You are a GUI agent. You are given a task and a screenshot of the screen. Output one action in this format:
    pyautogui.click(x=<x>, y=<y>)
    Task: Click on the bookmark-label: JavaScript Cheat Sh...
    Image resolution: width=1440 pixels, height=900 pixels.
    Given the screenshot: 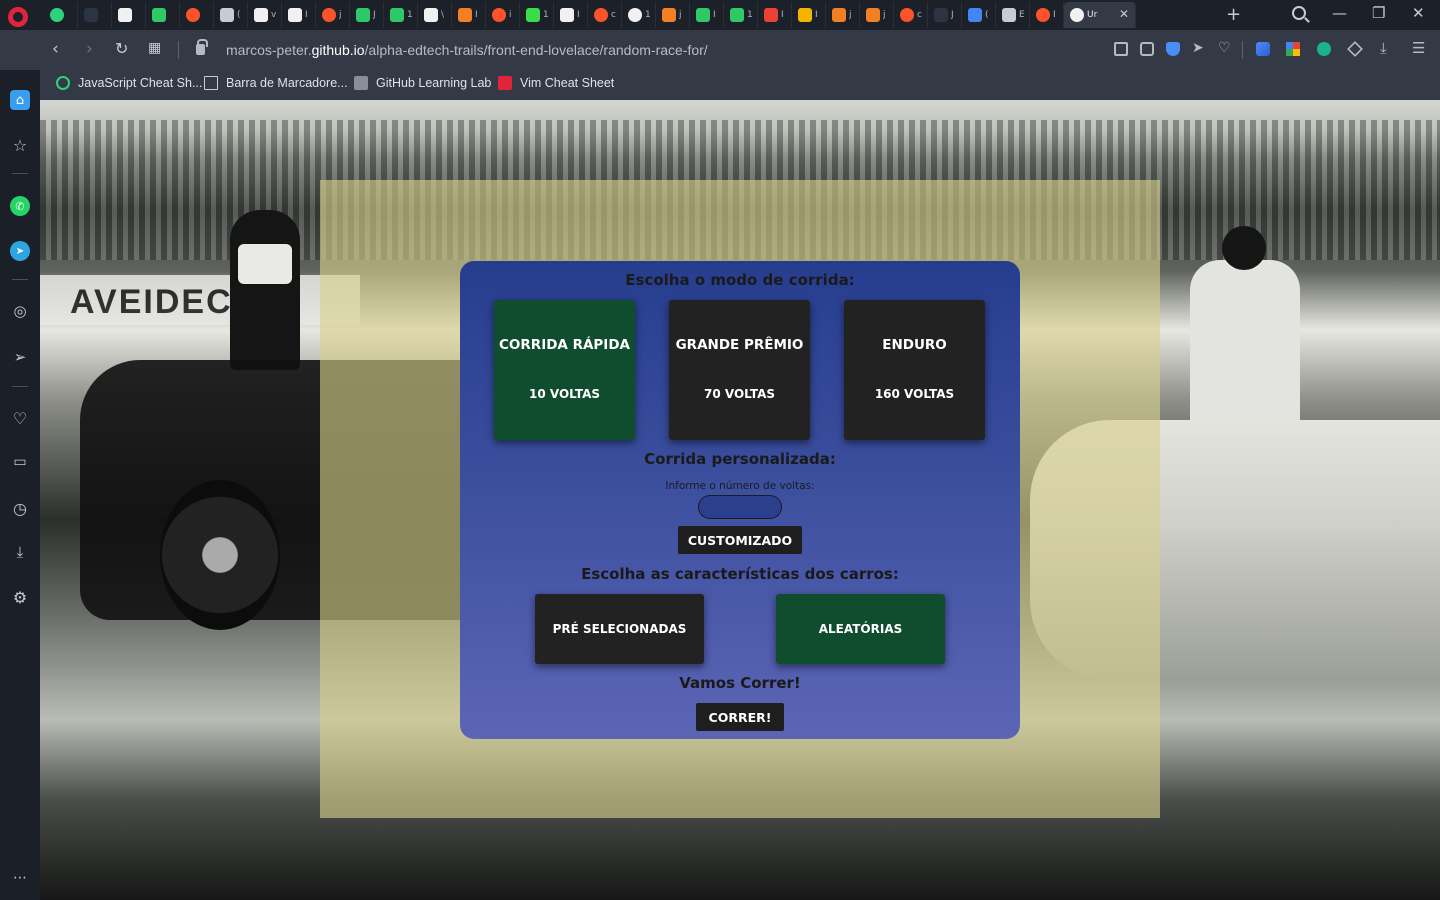 What is the action you would take?
    pyautogui.click(x=140, y=83)
    